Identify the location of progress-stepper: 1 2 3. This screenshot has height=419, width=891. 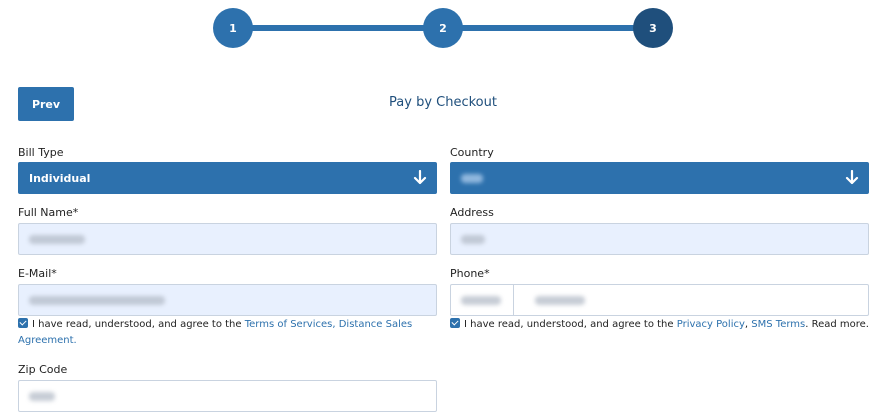
(443, 28).